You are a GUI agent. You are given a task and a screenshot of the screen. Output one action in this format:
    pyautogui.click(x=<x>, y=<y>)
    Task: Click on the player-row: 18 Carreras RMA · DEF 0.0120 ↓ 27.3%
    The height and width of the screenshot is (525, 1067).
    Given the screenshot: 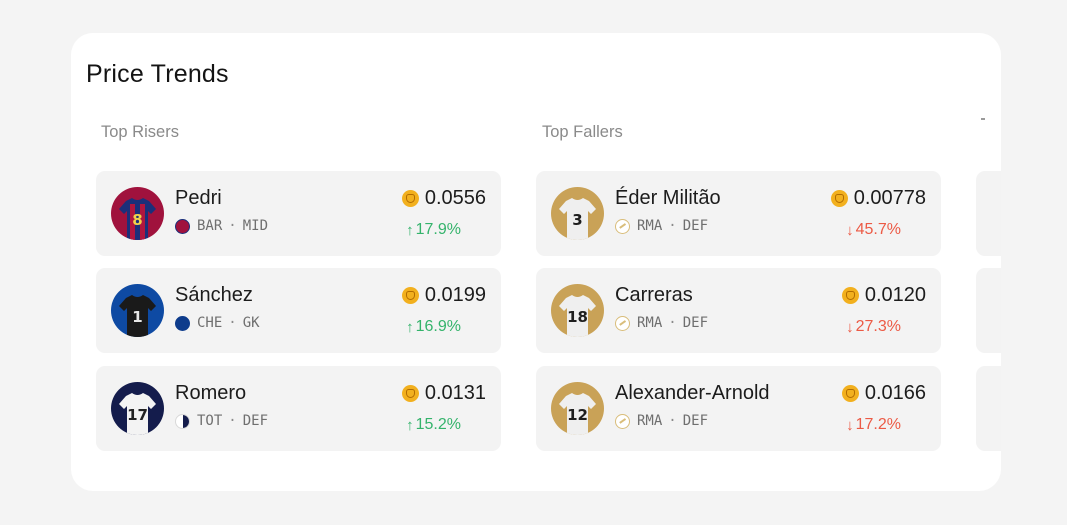 What is the action you would take?
    pyautogui.click(x=738, y=310)
    